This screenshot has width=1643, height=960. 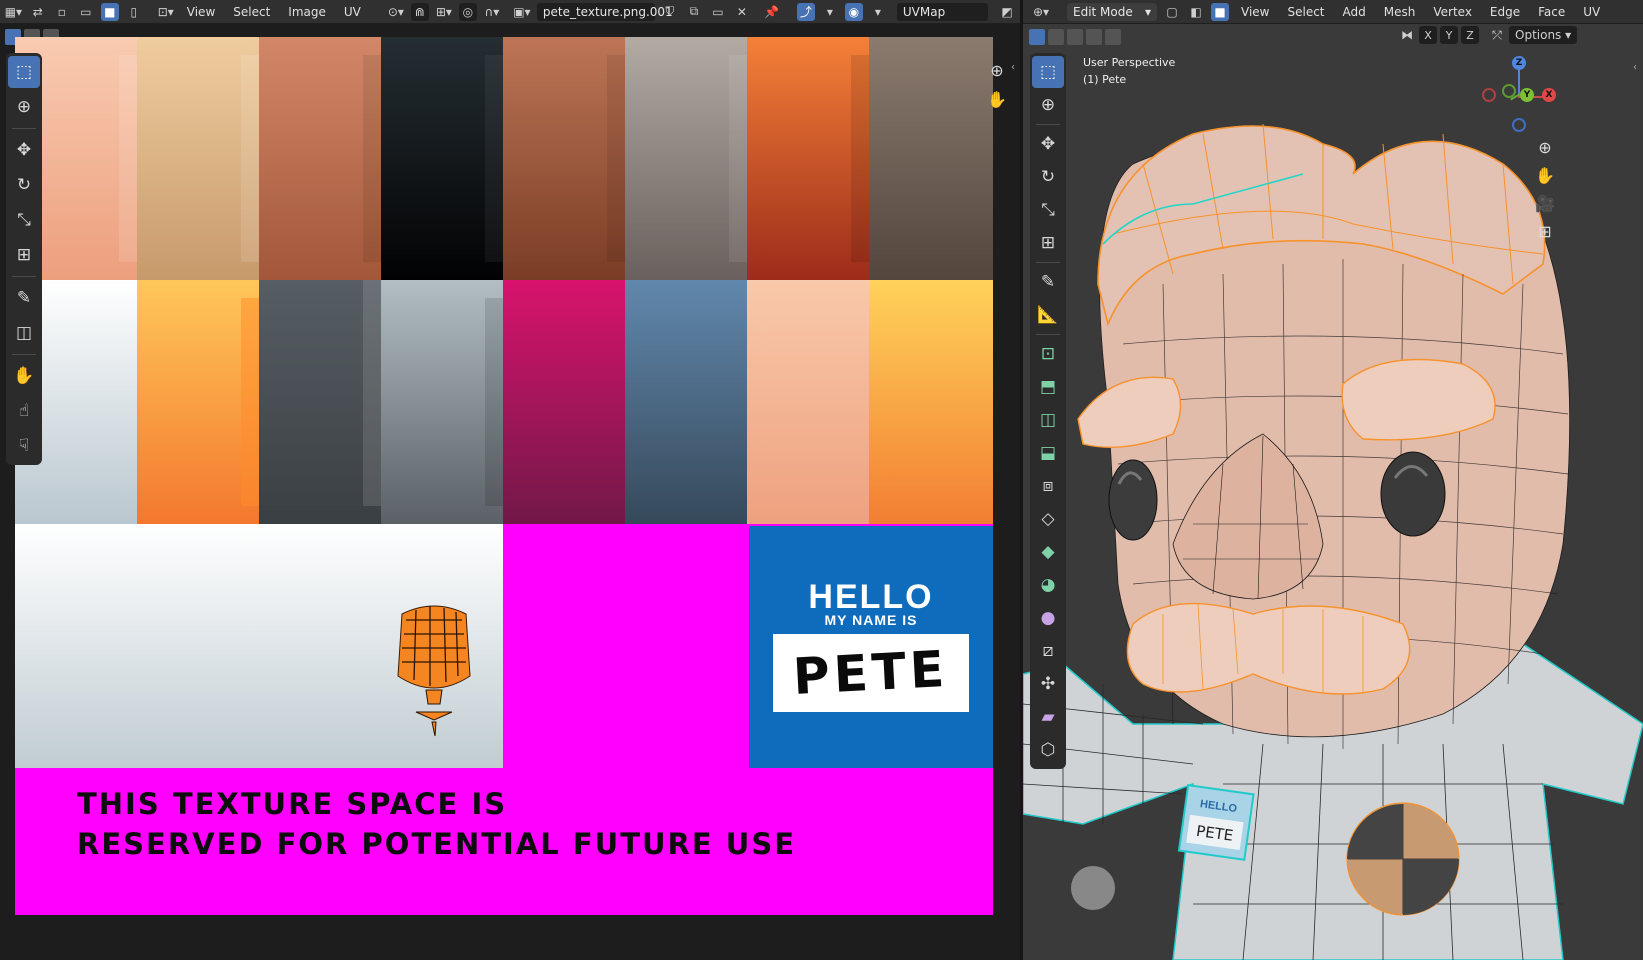 What do you see at coordinates (1048, 585) in the screenshot?
I see `spin-icon: ◕` at bounding box center [1048, 585].